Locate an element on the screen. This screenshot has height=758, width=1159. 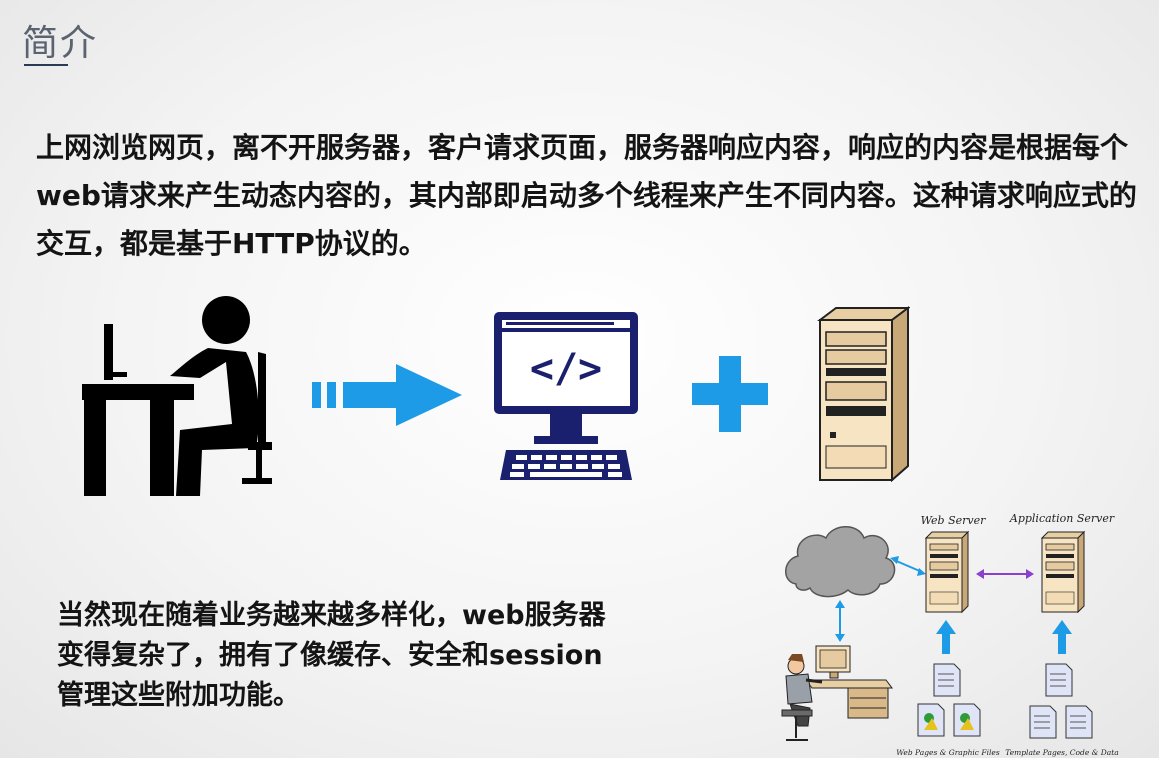
slide-title: 简介 is located at coordinates (60, 43).